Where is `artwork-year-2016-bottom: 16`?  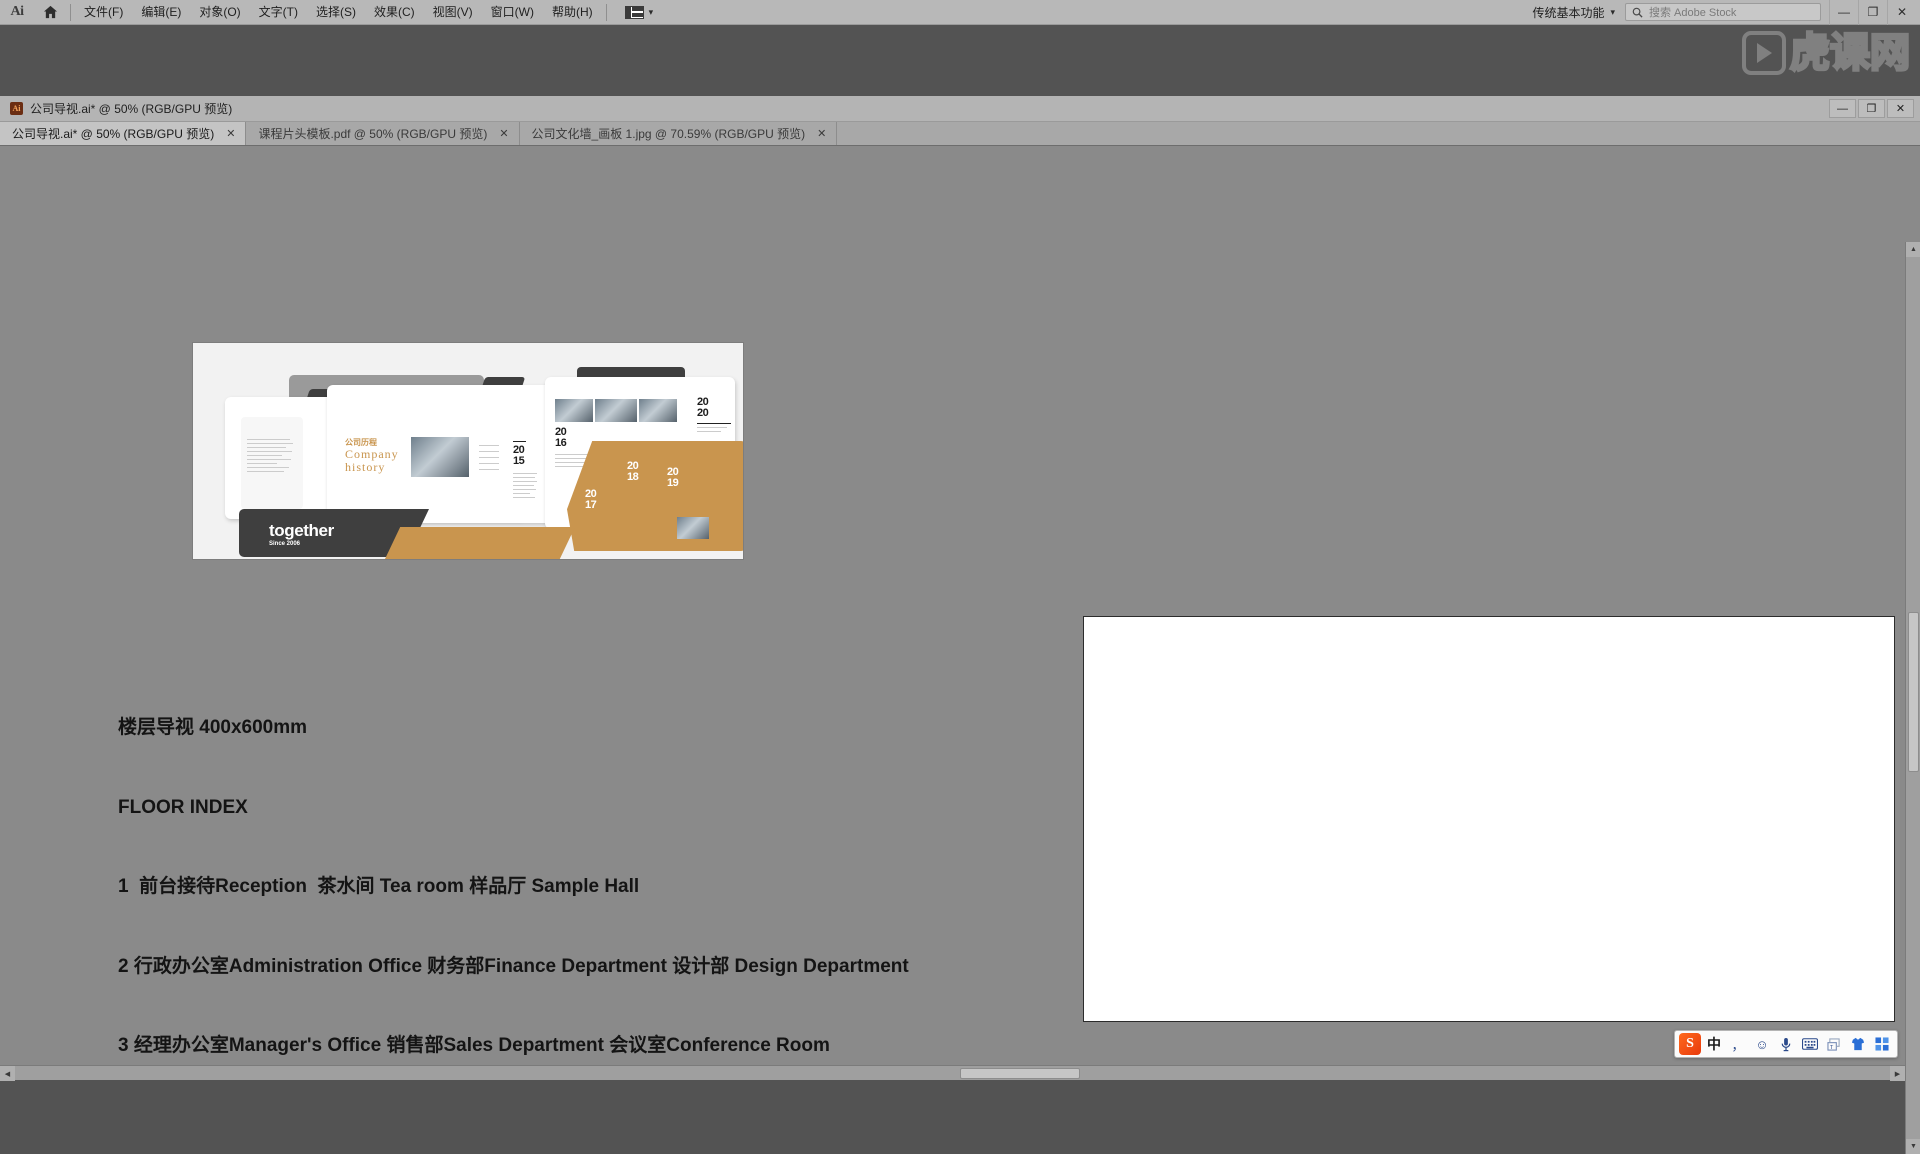
artwork-year-2016-bottom: 16 is located at coordinates (575, 443).